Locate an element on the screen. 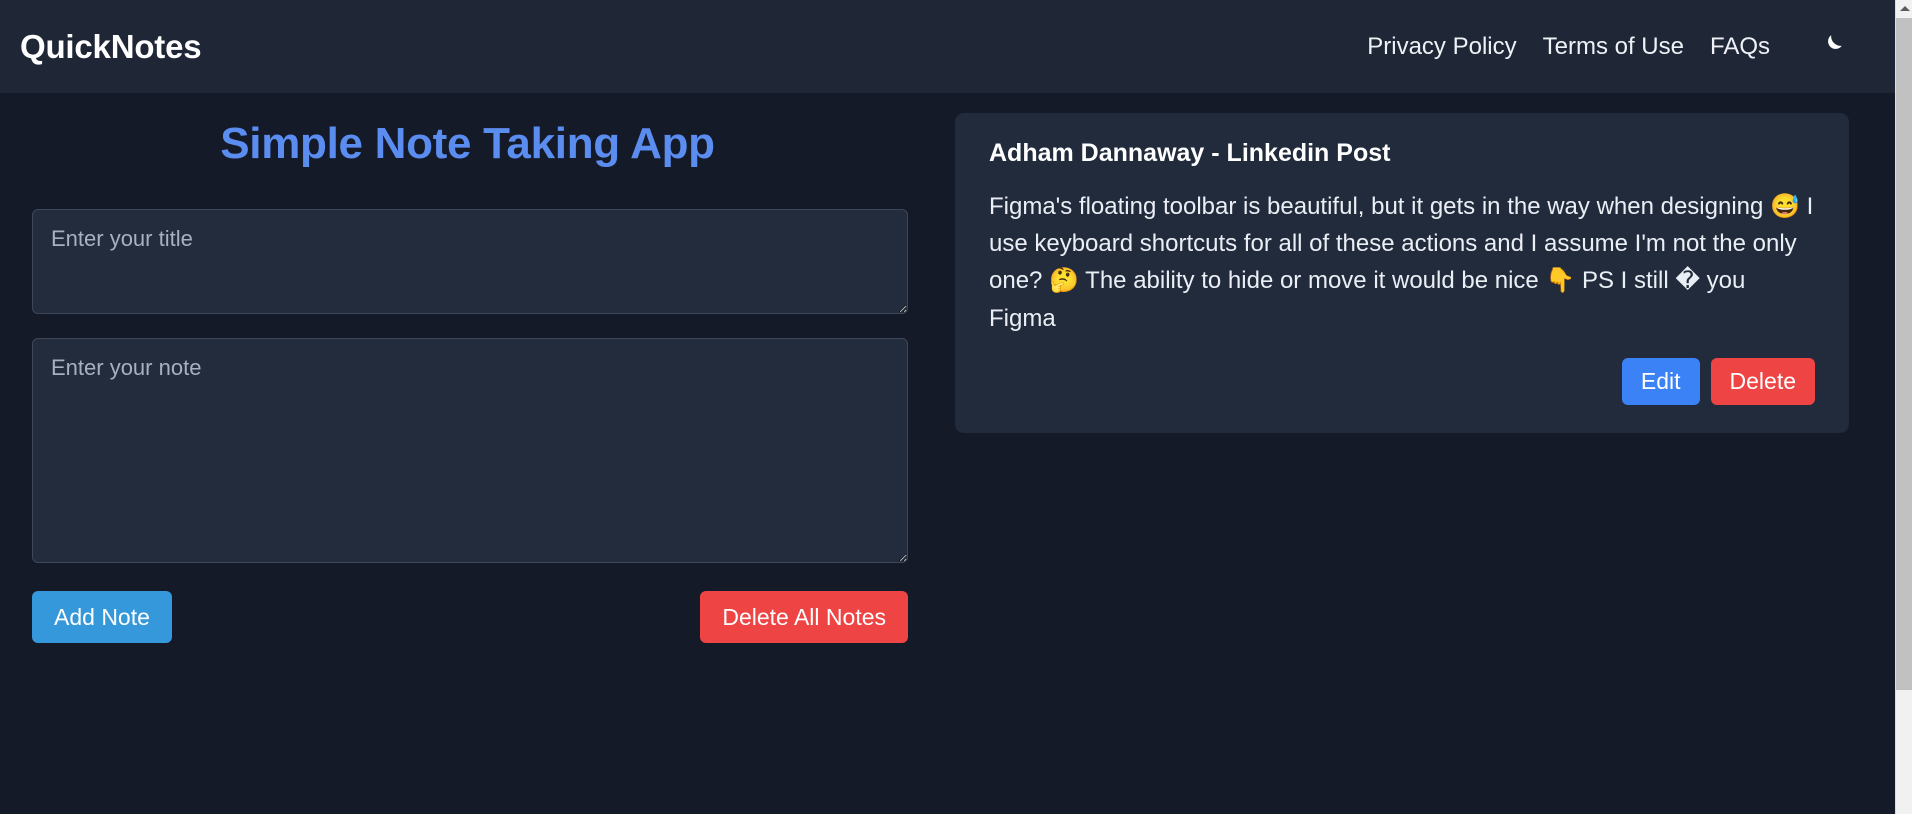 The image size is (1912, 814). nav-privacy-policy: Privacy Policy is located at coordinates (1441, 47).